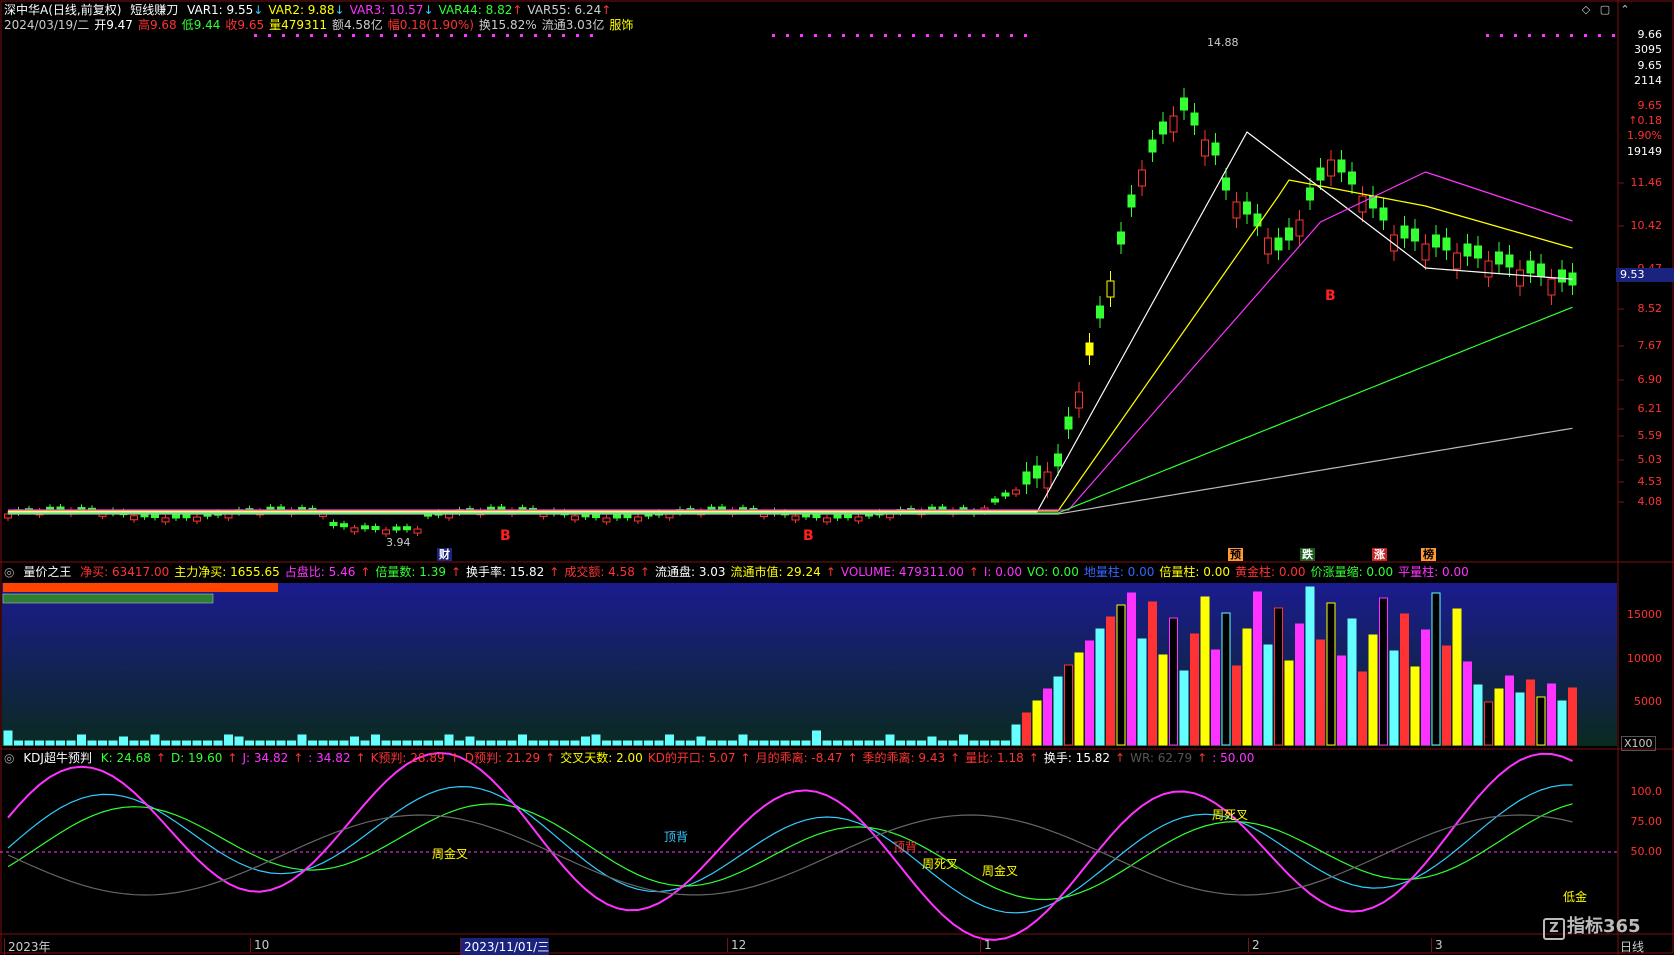  What do you see at coordinates (644, 572) in the screenshot?
I see `vol-indicator: ↑` at bounding box center [644, 572].